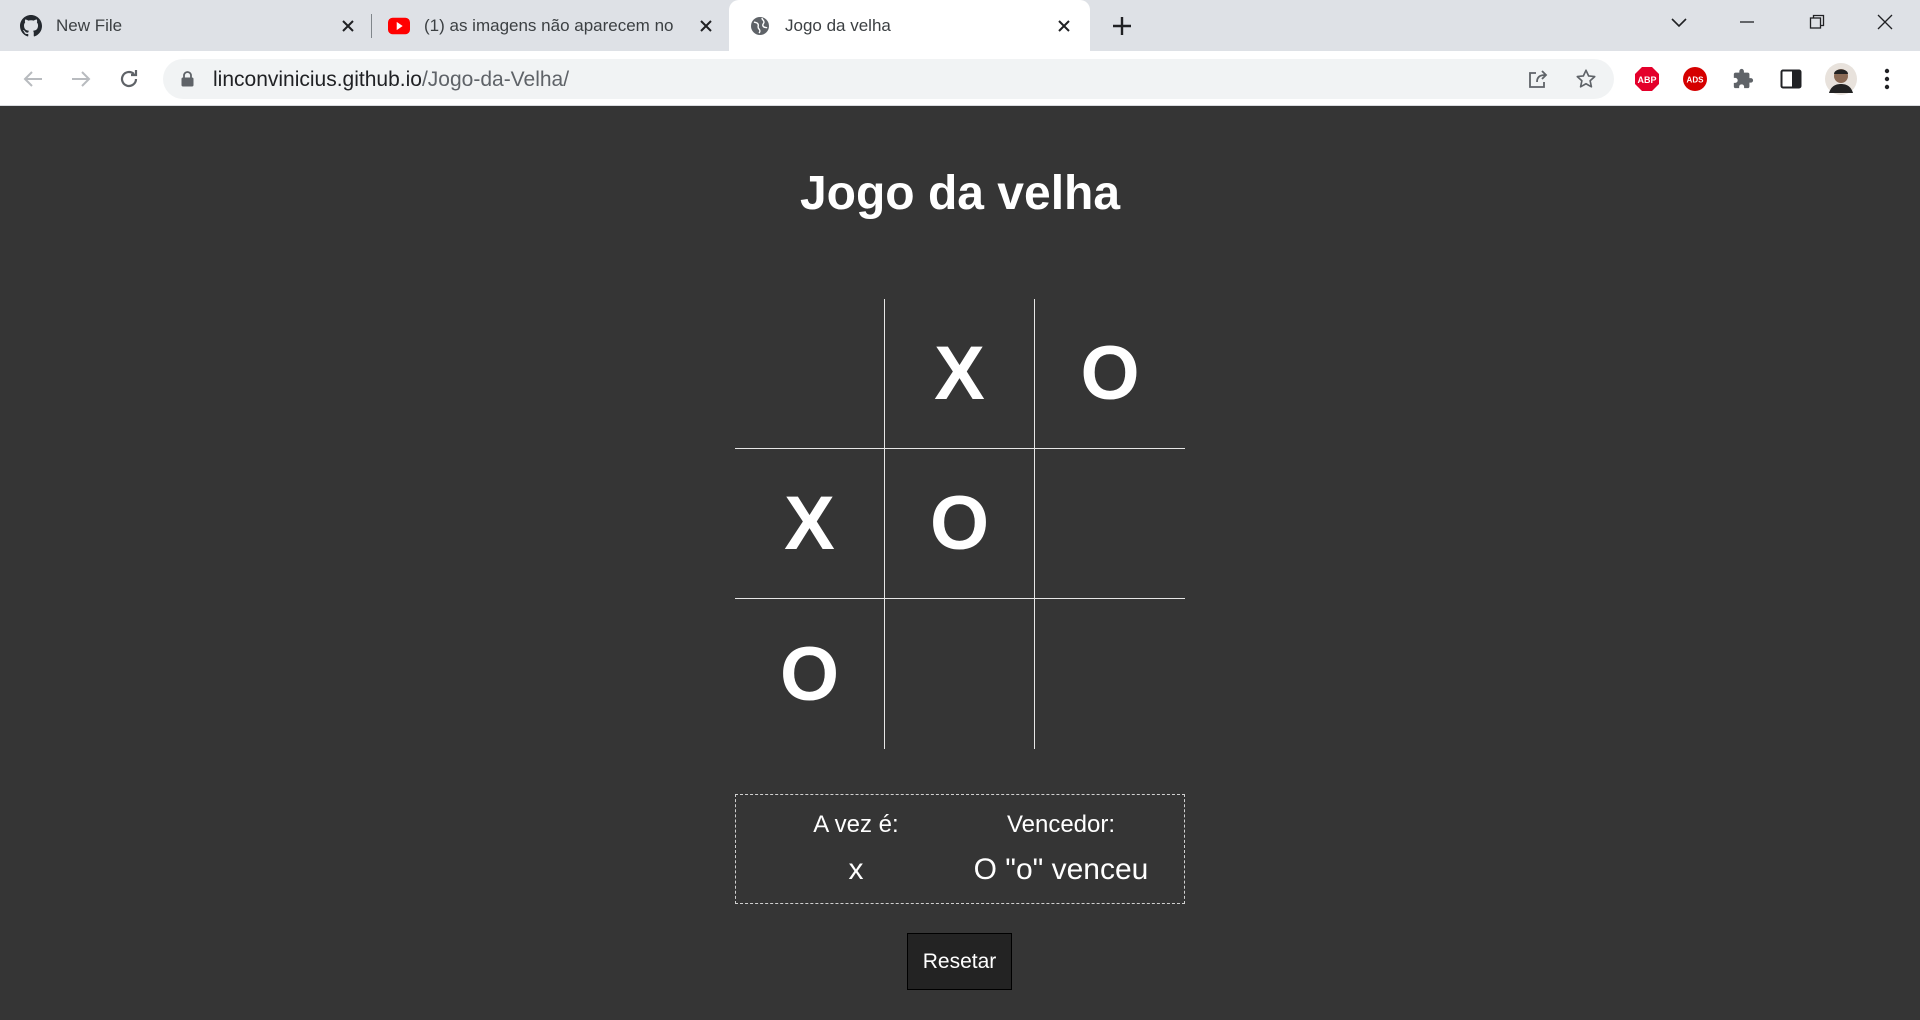 Image resolution: width=1920 pixels, height=1020 pixels. Describe the element at coordinates (495, 79) in the screenshot. I see `url-path: /Jogo-da-Velha/` at that location.